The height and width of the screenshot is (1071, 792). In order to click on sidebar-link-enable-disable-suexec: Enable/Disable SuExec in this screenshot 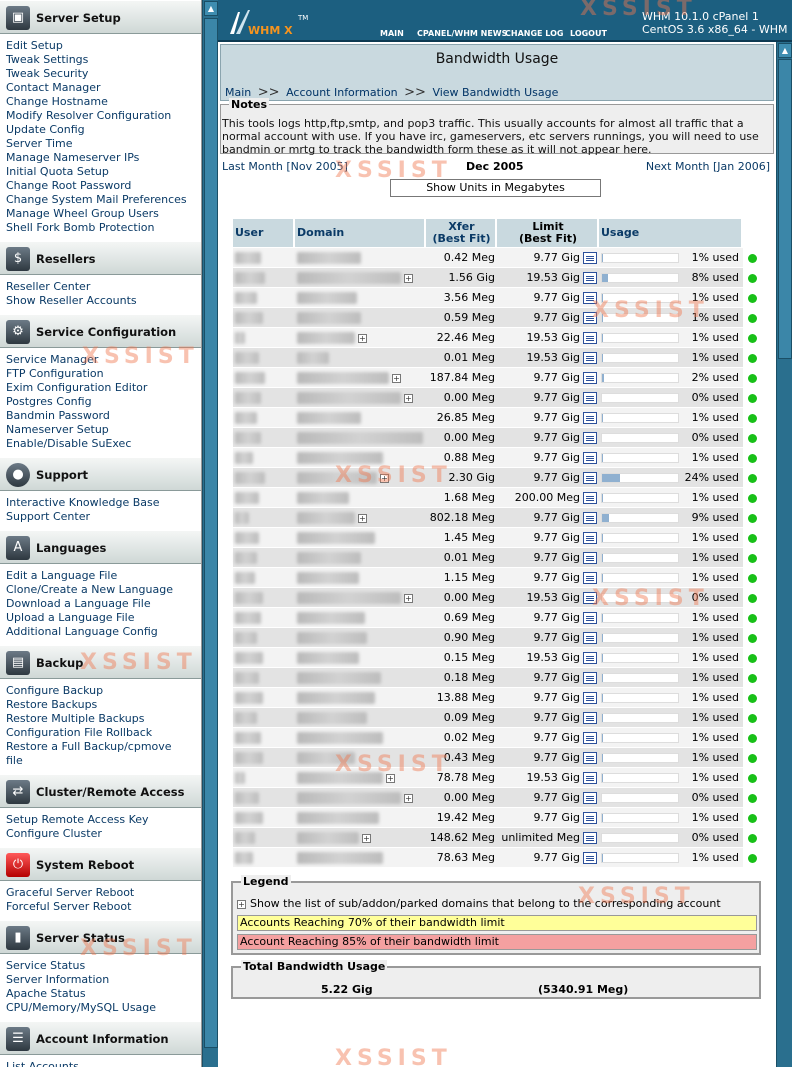, I will do `click(103, 444)`.